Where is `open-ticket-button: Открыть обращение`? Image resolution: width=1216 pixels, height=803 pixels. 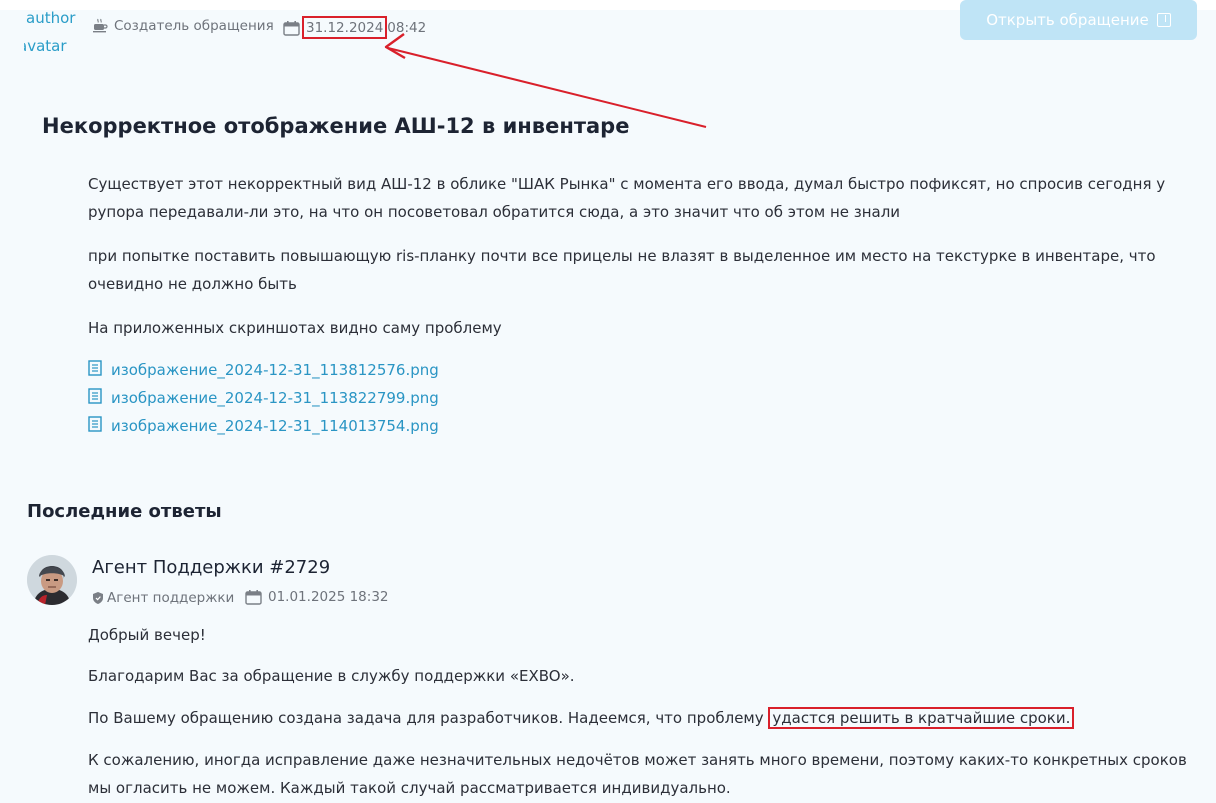
open-ticket-button: Открыть обращение is located at coordinates (1078, 20).